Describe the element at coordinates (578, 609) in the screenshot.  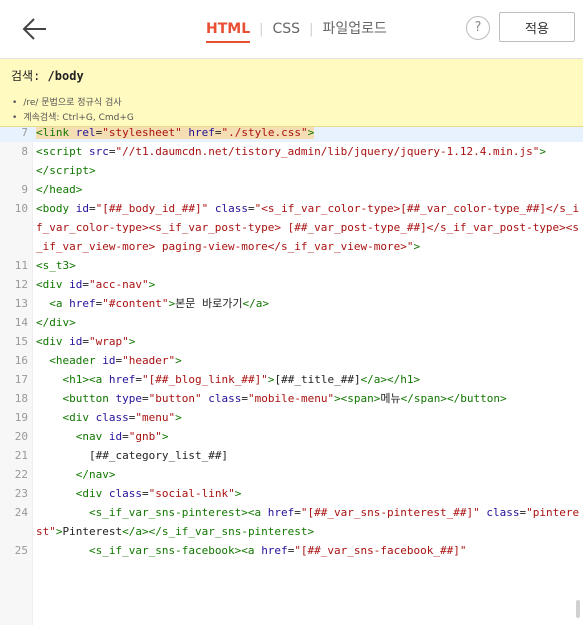
I see `scrollbar-thumb` at that location.